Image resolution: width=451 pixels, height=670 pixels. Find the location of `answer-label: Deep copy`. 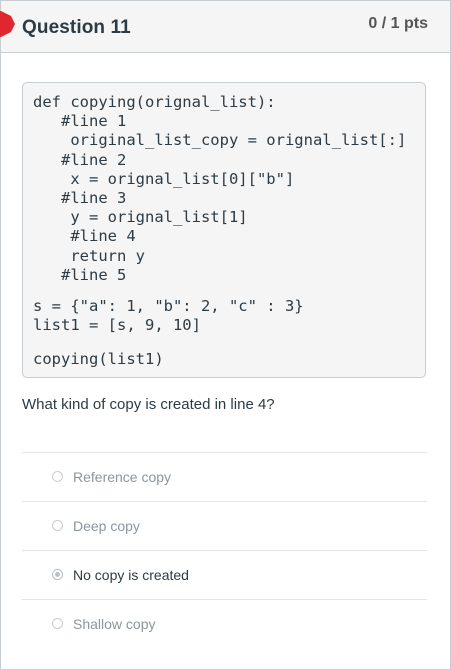

answer-label: Deep copy is located at coordinates (106, 526).